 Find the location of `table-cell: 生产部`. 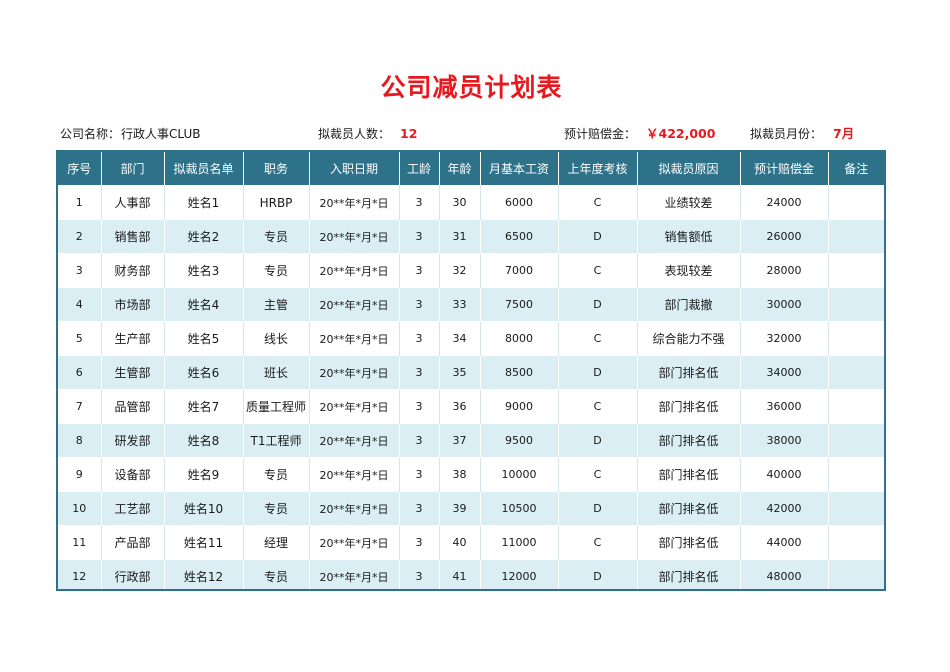

table-cell: 生产部 is located at coordinates (133, 338).